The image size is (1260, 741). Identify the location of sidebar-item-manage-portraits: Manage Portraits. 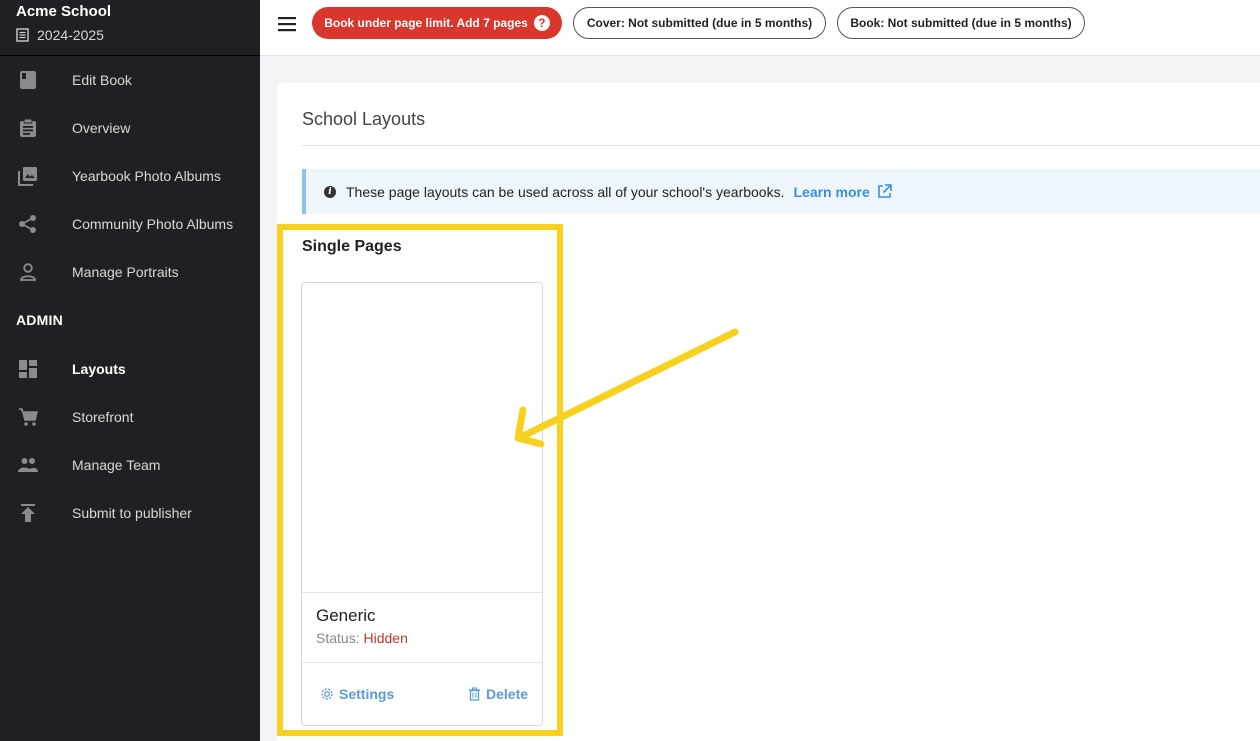
(130, 272).